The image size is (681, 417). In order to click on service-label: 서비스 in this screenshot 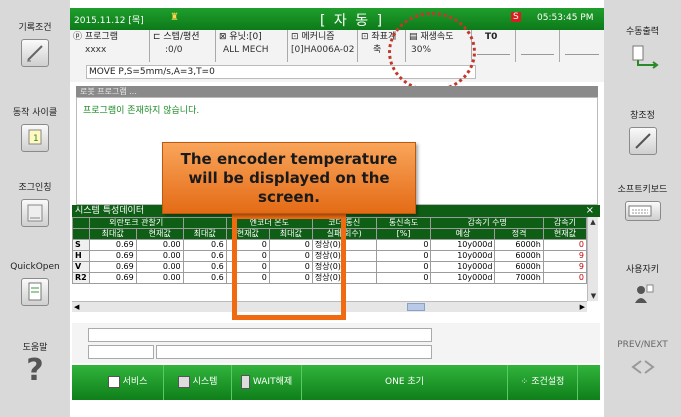, I will do `click(135, 382)`.